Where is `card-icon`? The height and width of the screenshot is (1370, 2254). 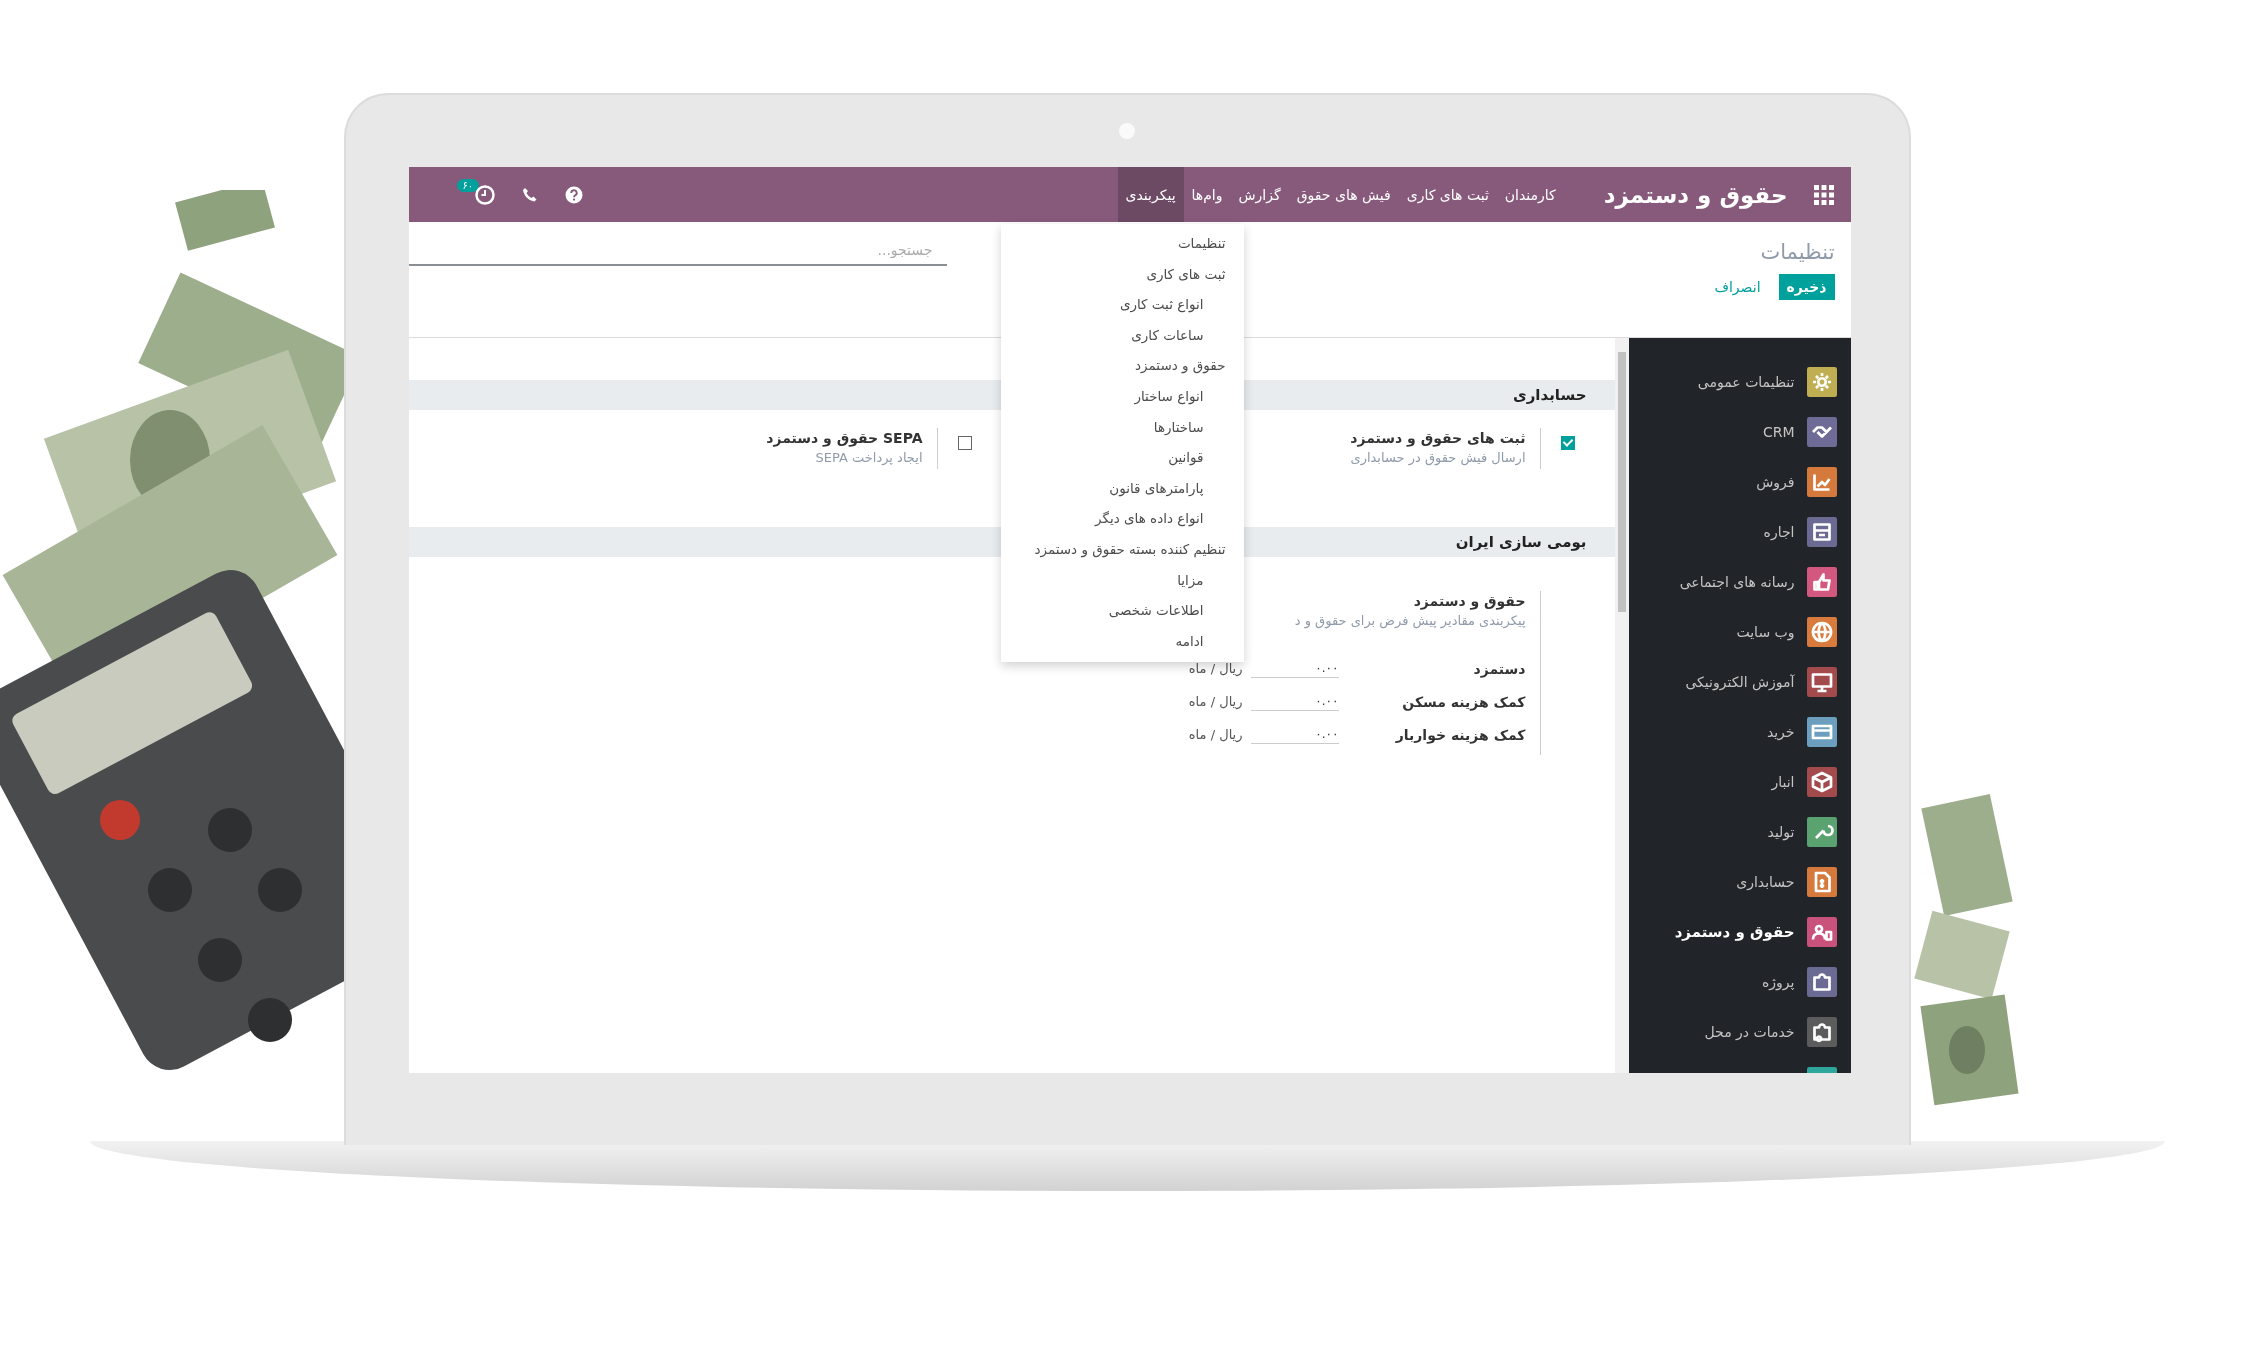 card-icon is located at coordinates (1821, 732).